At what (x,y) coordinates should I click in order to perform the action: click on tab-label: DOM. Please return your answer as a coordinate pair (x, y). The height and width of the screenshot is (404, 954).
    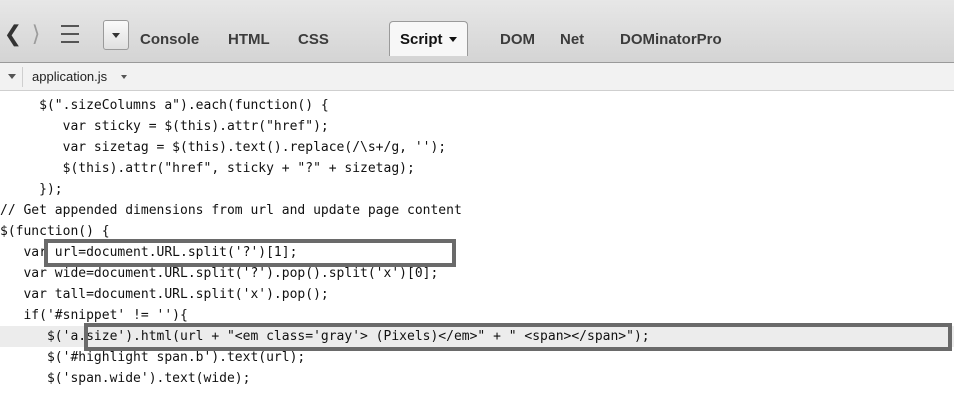
    Looking at the image, I should click on (517, 39).